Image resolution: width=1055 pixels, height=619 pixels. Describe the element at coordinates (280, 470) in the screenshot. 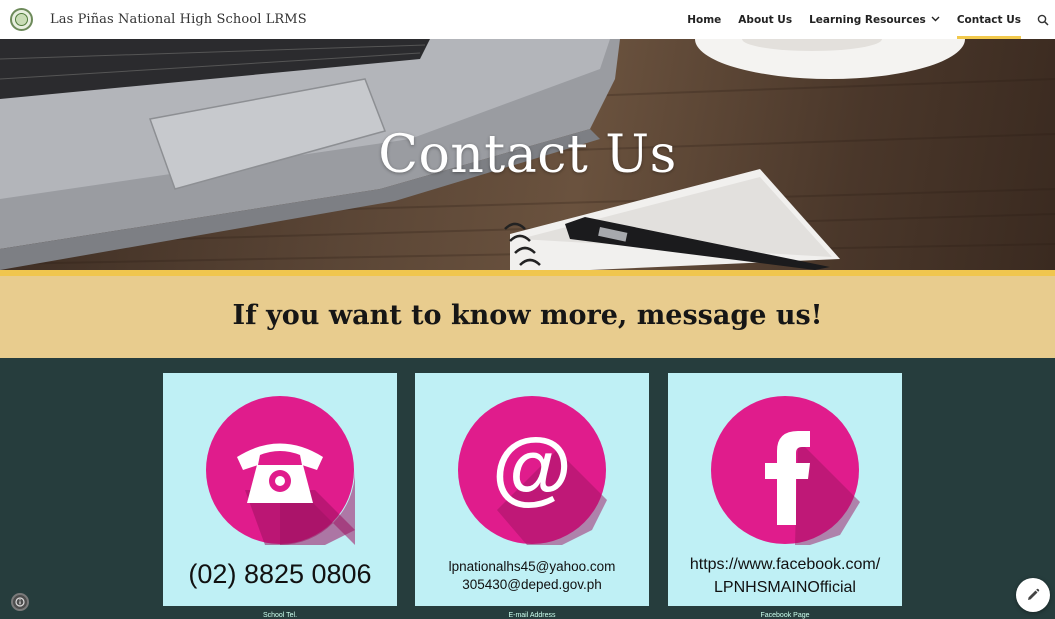

I see `telephone-icon` at that location.